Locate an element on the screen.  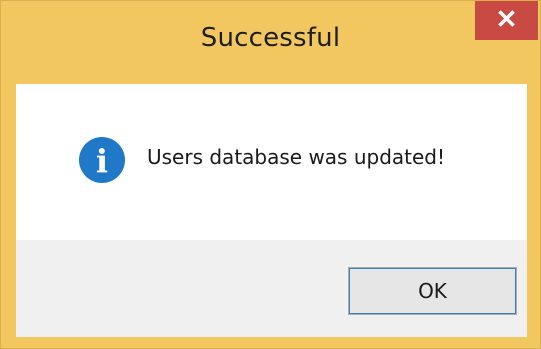
ok-button: OK is located at coordinates (432, 291).